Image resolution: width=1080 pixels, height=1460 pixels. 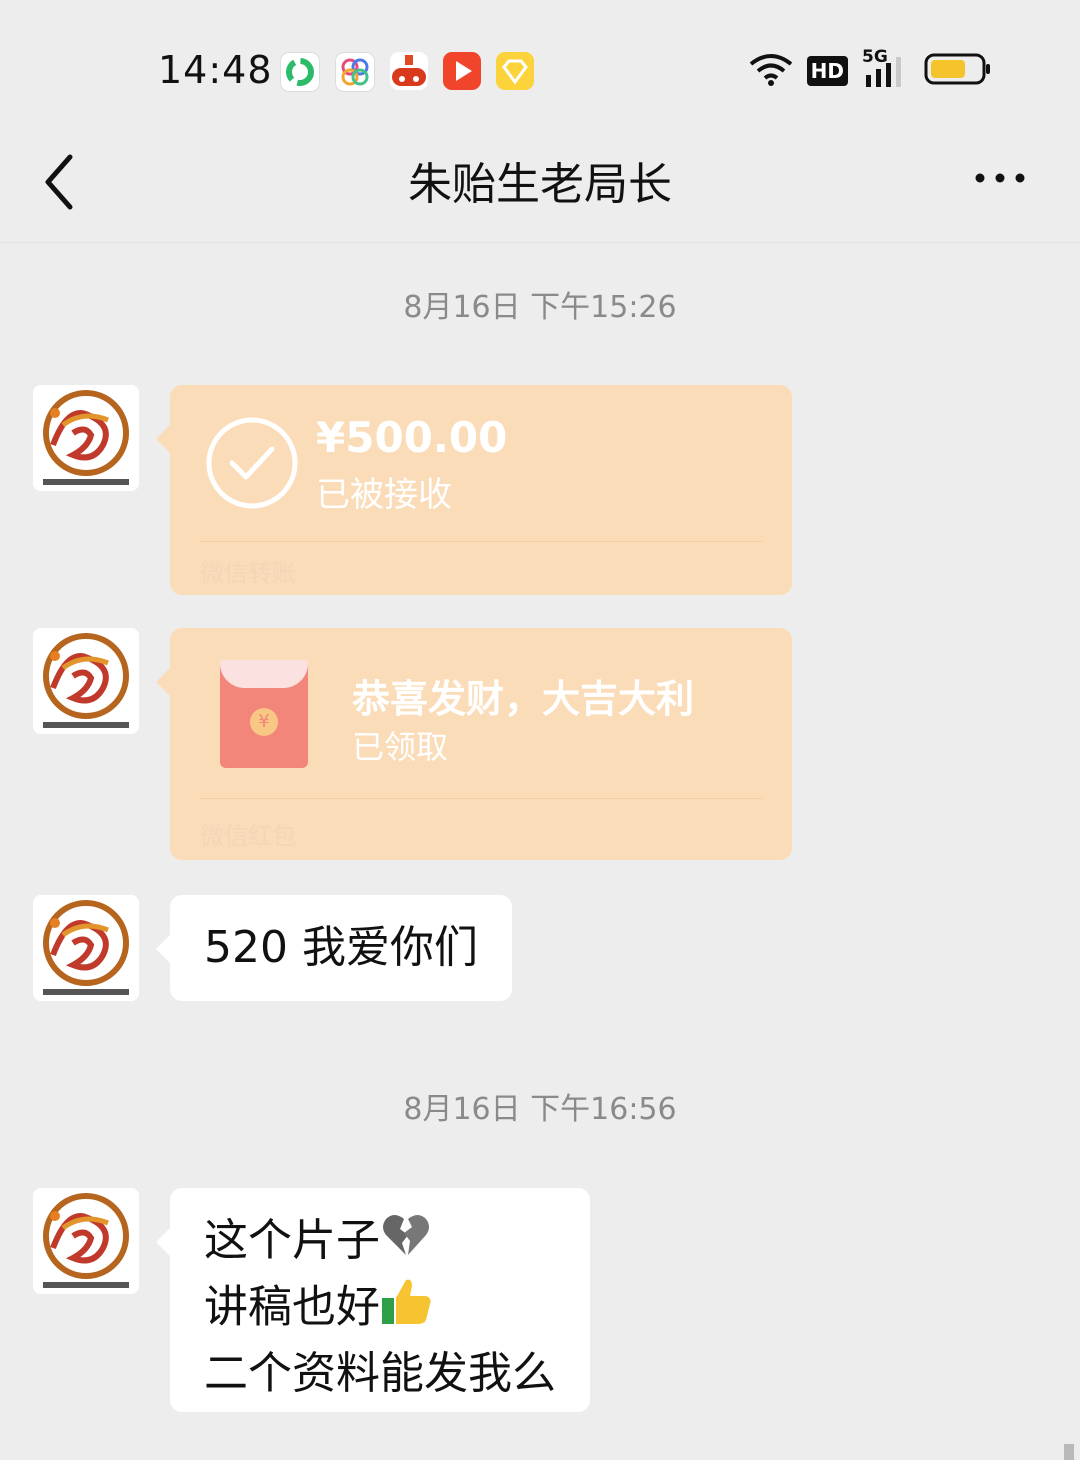 What do you see at coordinates (540, 65) in the screenshot?
I see `status-bar: 14:48 HD 5G` at bounding box center [540, 65].